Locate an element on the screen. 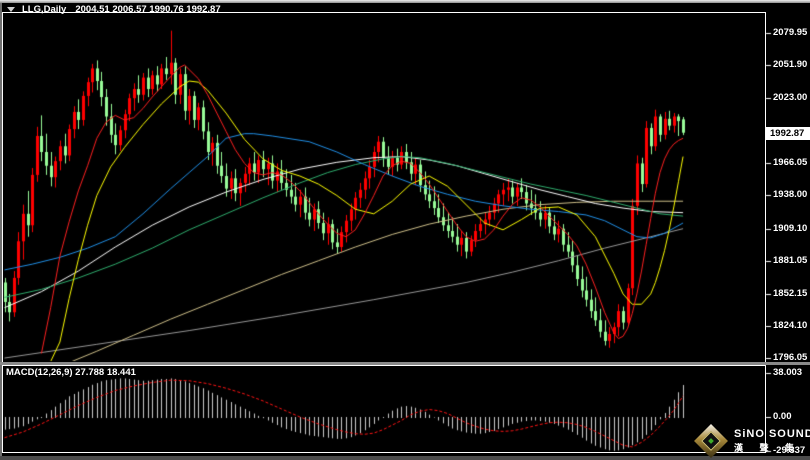  macd-indicator-label: MACD(12,26,9) 27.788 18.441 is located at coordinates (71, 372).